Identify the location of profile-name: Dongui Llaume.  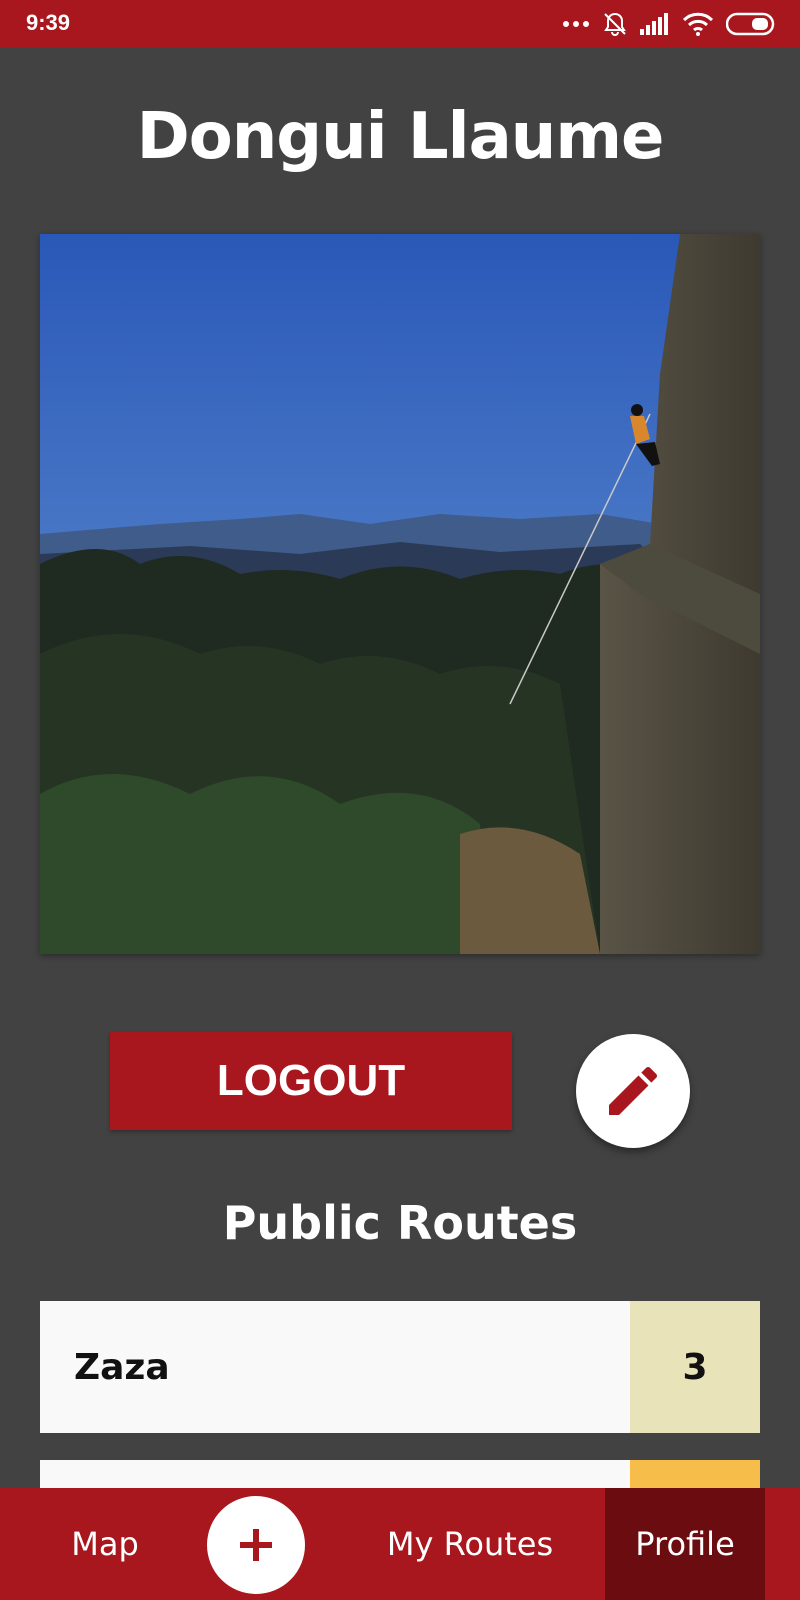
(400, 137).